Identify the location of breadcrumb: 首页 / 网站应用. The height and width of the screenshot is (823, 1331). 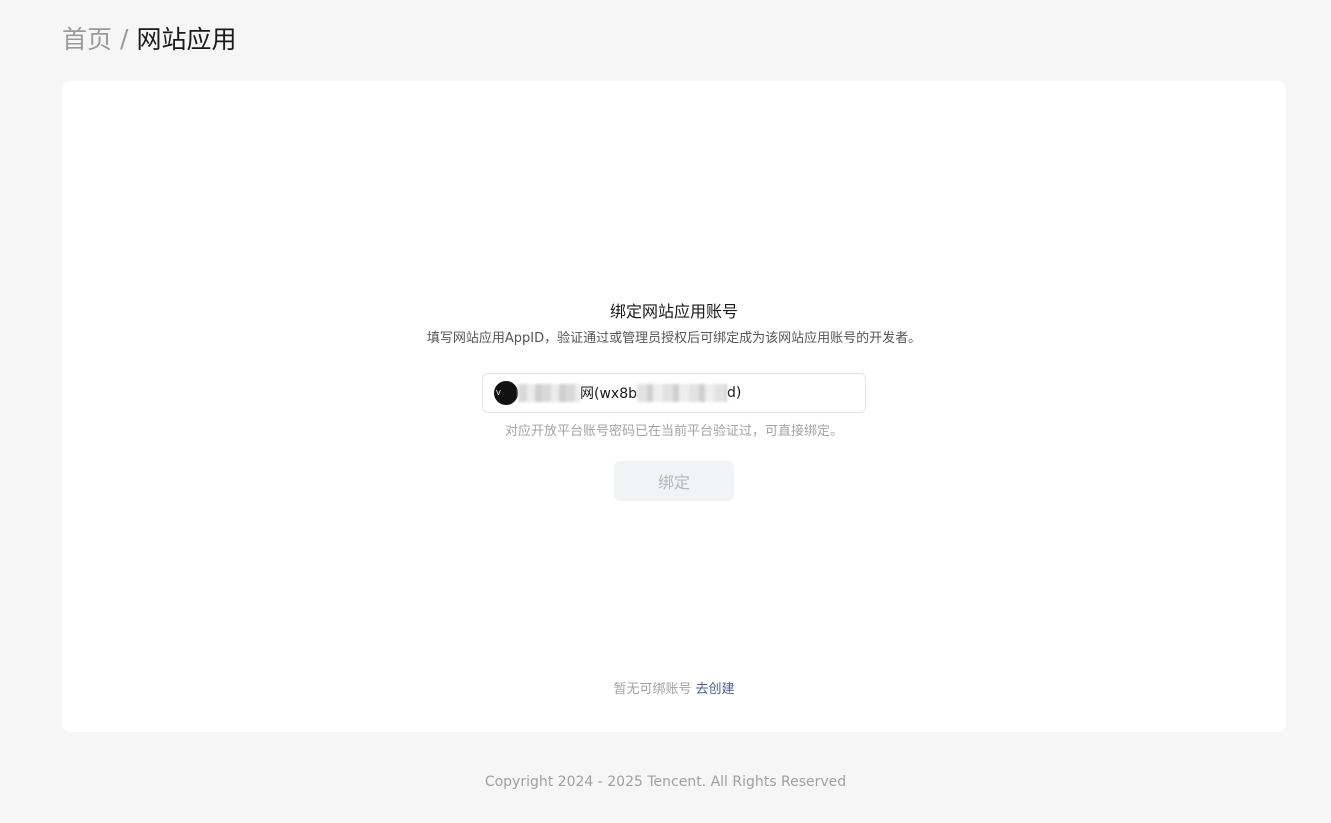
(149, 38).